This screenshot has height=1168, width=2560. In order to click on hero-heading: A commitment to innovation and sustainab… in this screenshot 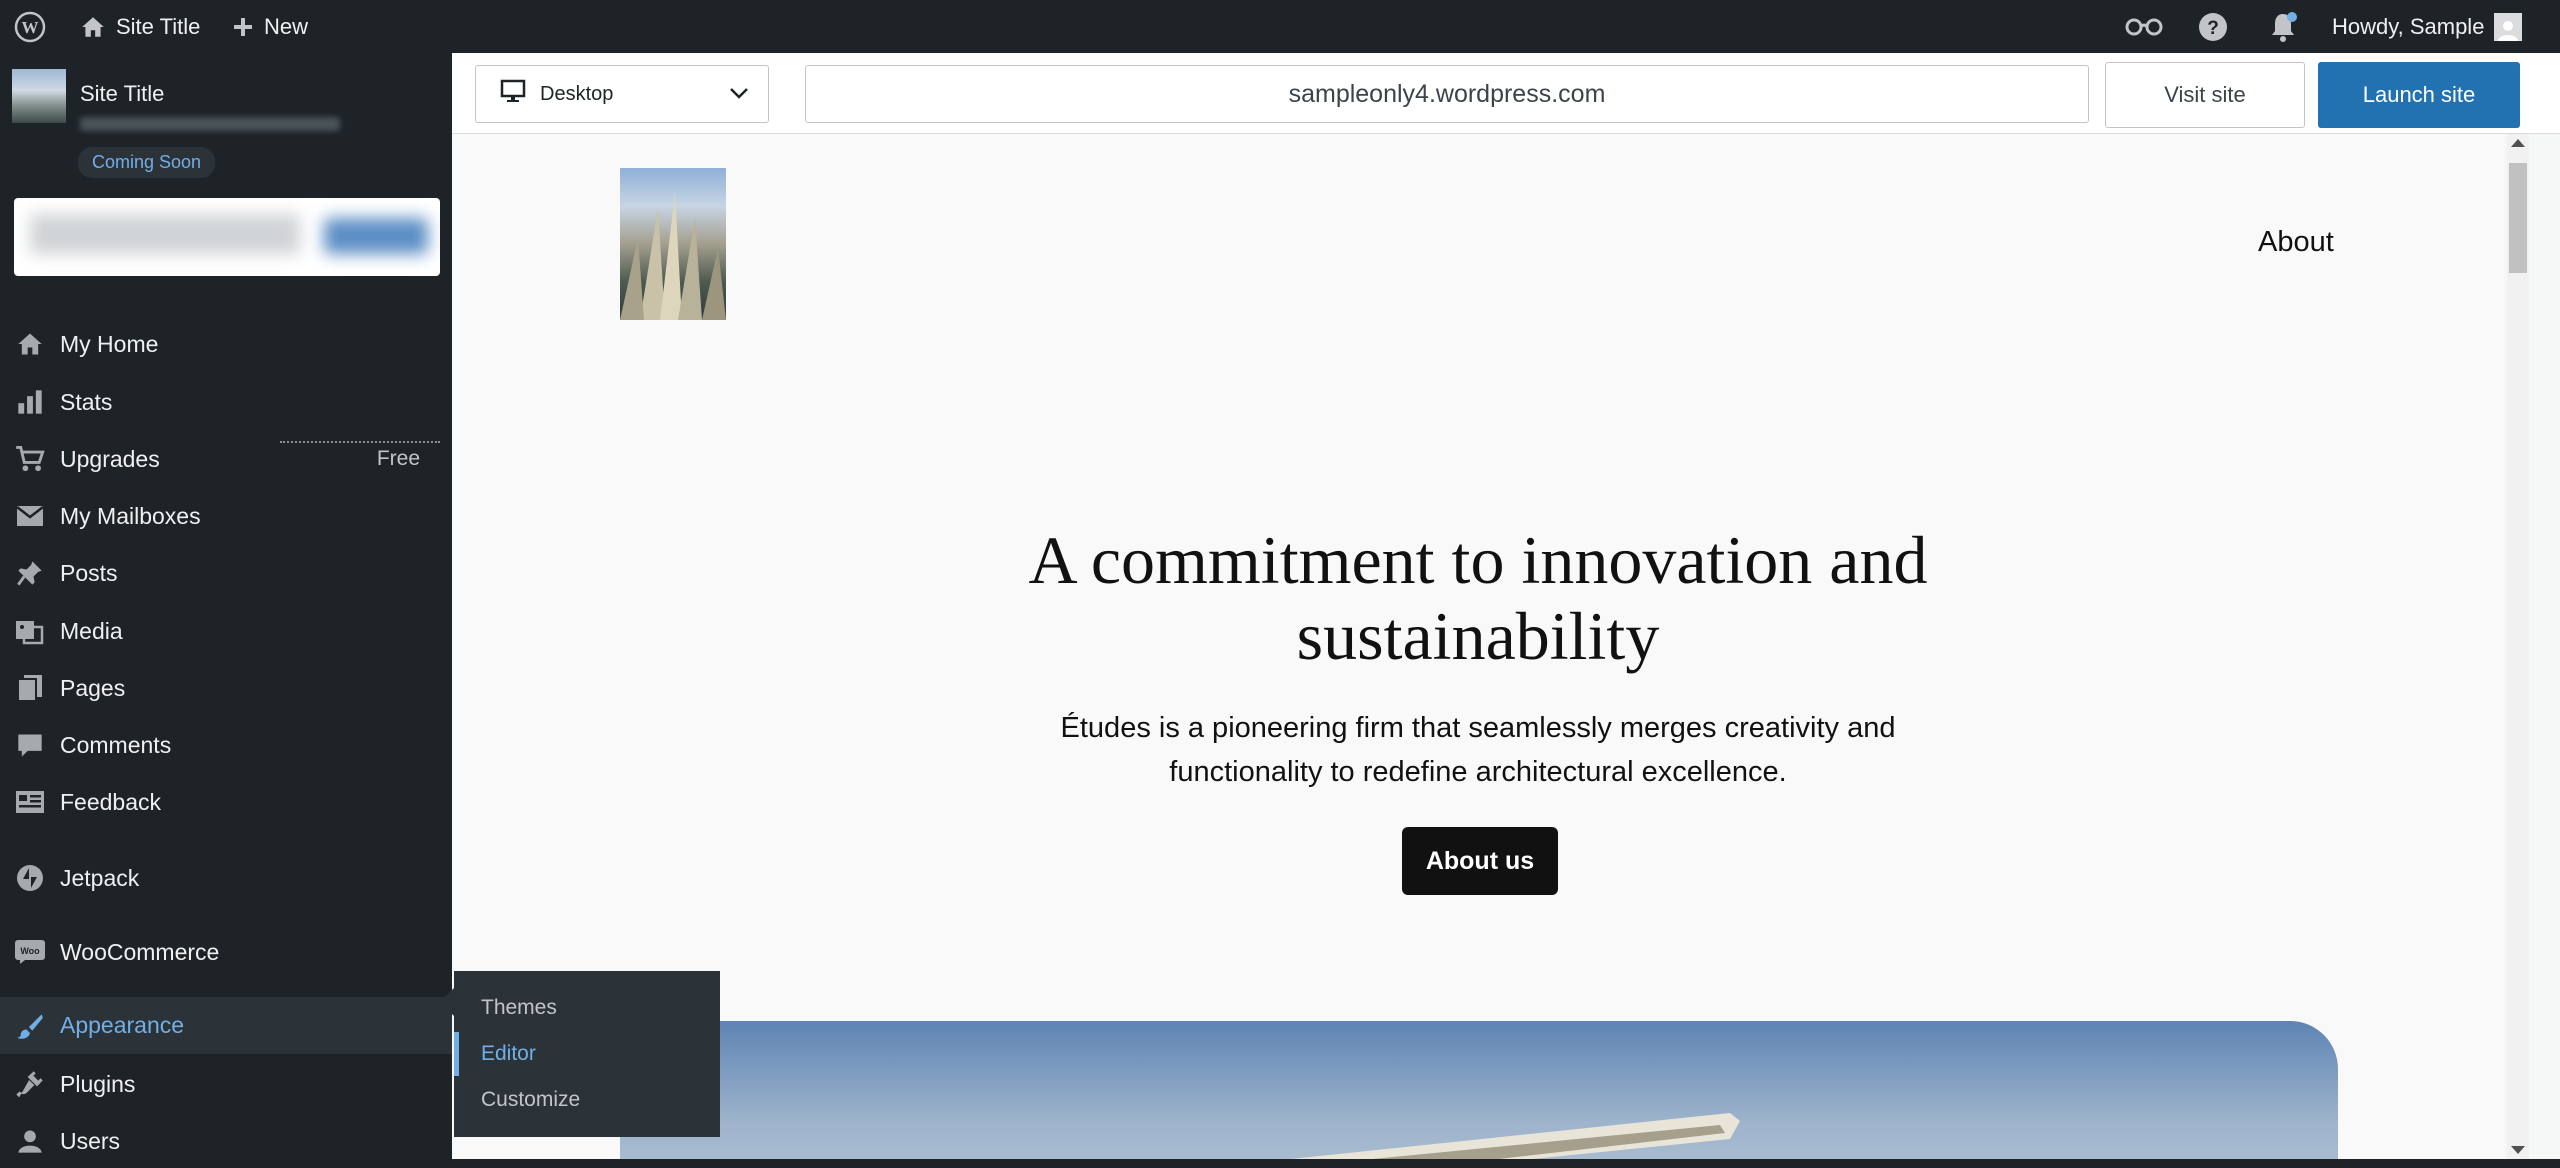, I will do `click(1478, 598)`.